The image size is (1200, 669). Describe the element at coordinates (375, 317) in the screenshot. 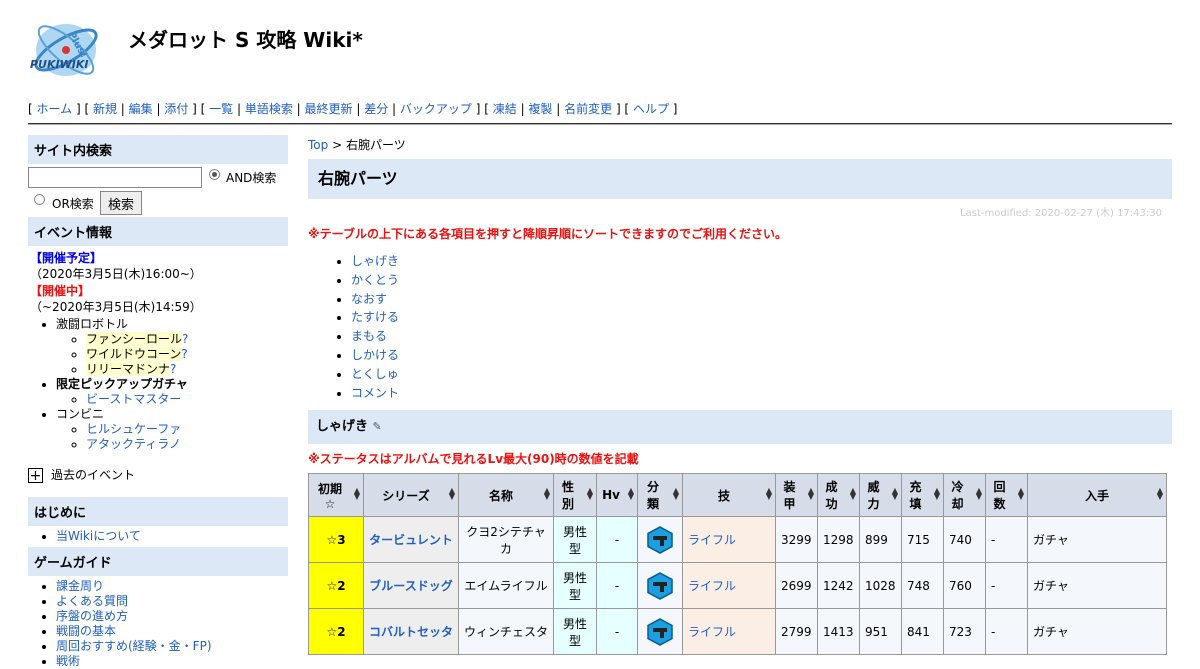

I see `toc-link: たすける` at that location.